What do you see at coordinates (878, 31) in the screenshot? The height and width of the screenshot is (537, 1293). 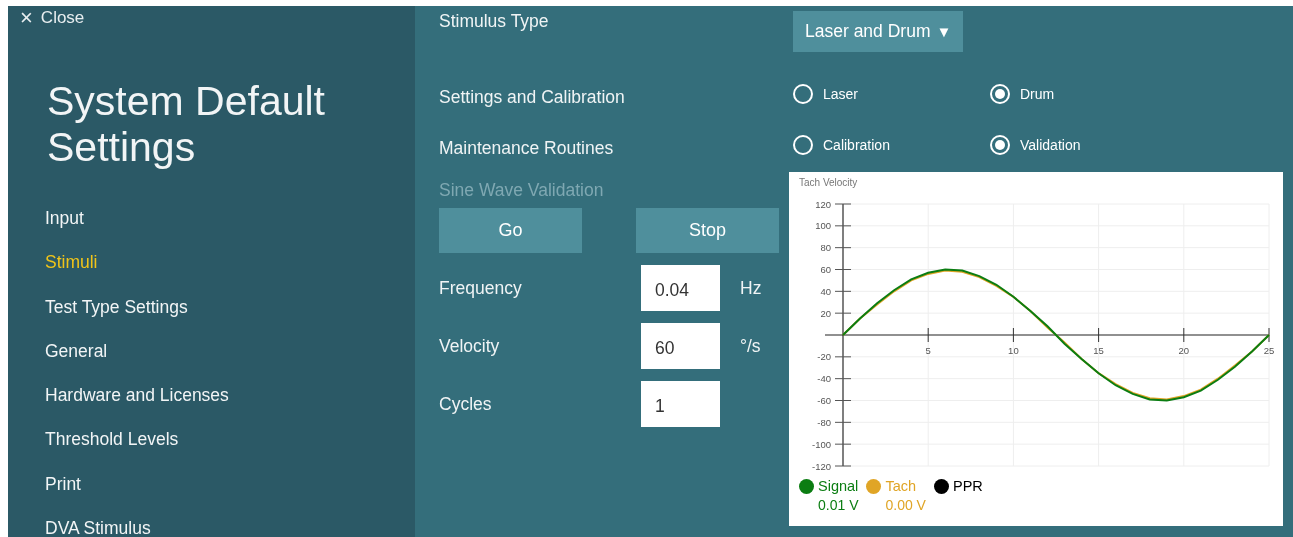 I see `stimulus-type-dropdown: Laser and Drum ▼` at bounding box center [878, 31].